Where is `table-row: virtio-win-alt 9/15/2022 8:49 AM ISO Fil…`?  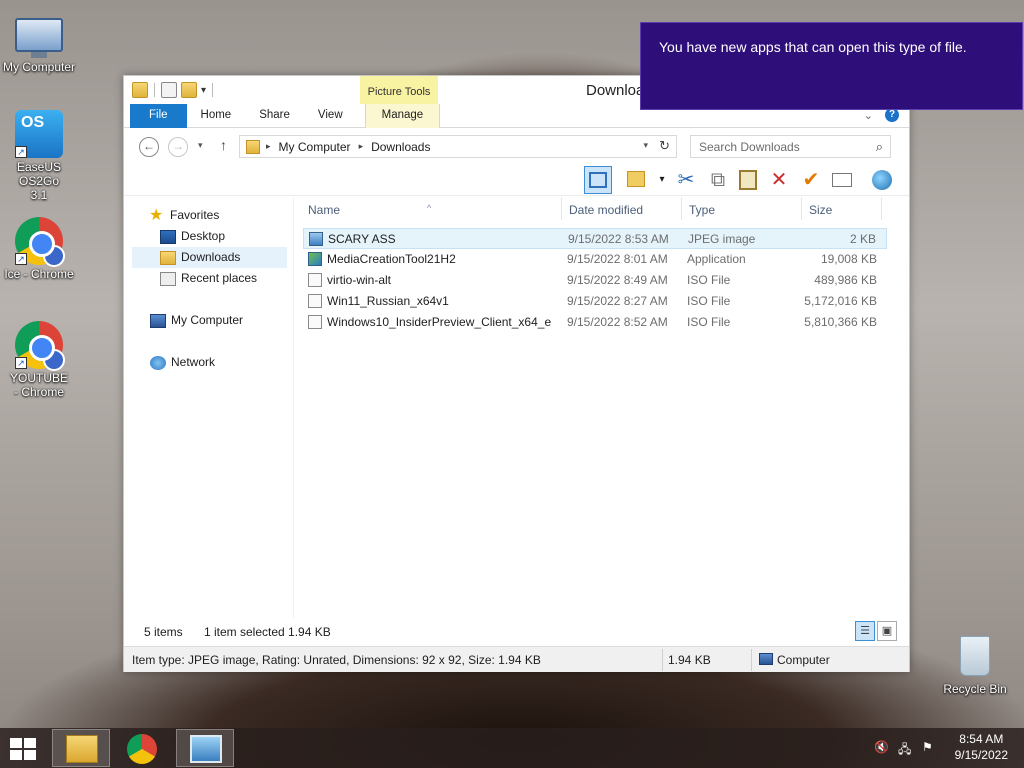 table-row: virtio-win-alt 9/15/2022 8:49 AM ISO Fil… is located at coordinates (595, 280).